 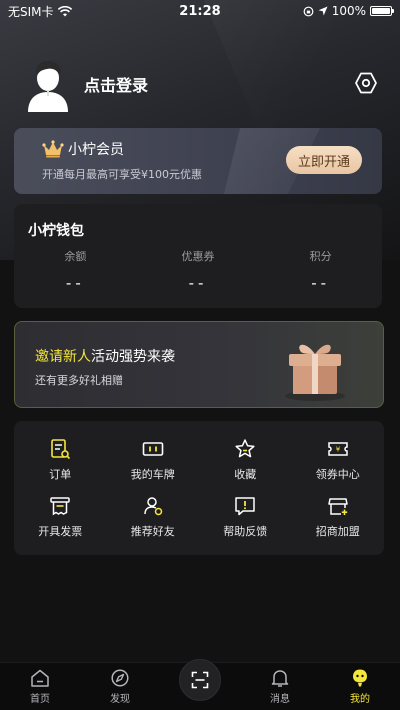 I want to click on grid-item-coupon-center: ¥ 领券中心, so click(x=338, y=459).